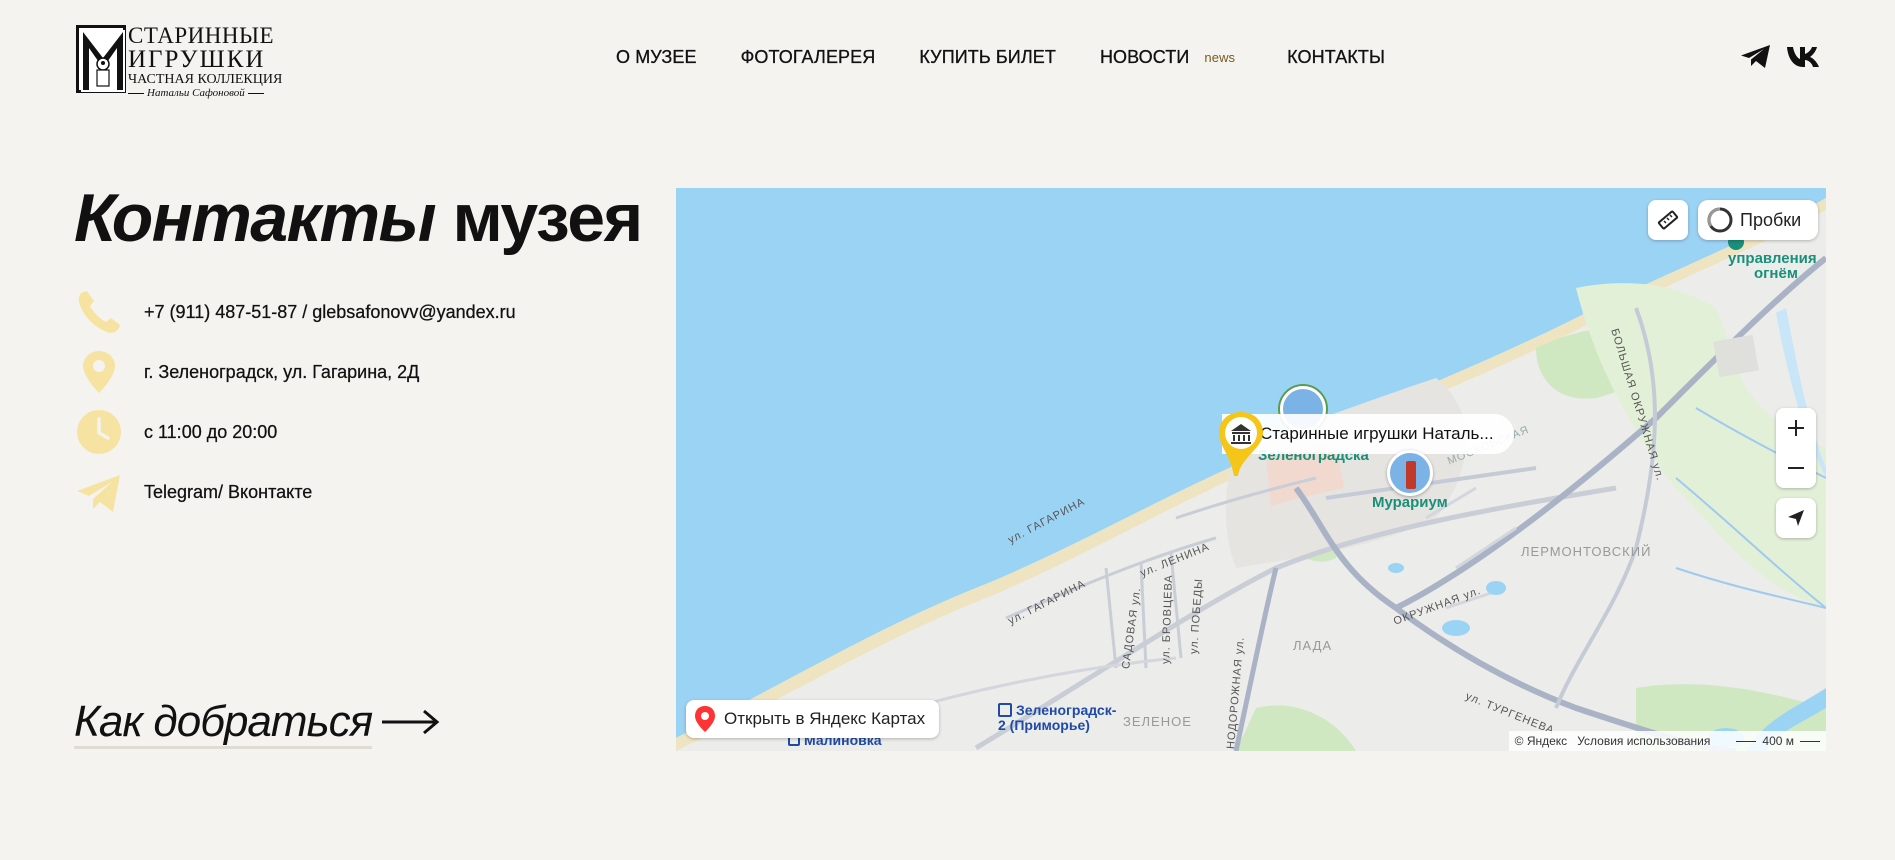  I want to click on map-scale: 400 м, so click(1778, 741).